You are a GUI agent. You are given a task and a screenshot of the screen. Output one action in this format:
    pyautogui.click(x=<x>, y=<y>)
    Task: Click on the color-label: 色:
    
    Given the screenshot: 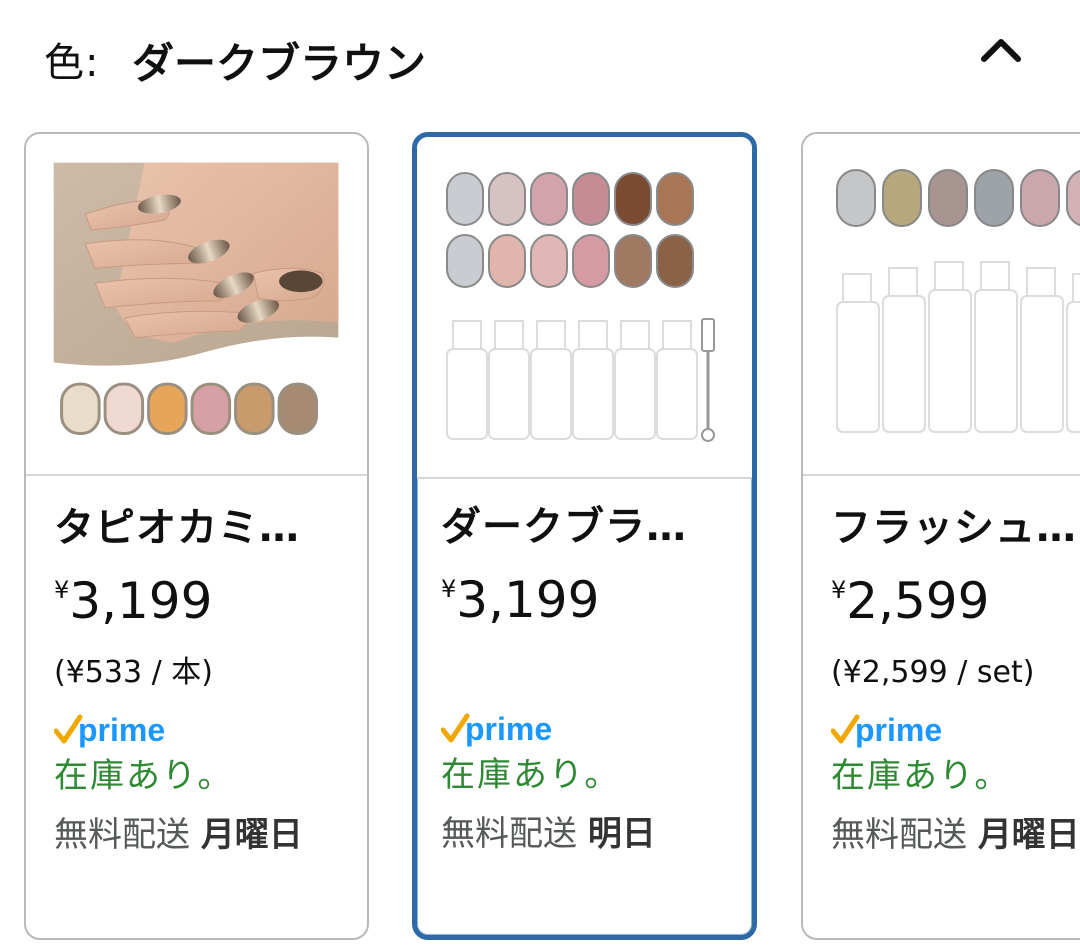 What is the action you would take?
    pyautogui.click(x=72, y=63)
    